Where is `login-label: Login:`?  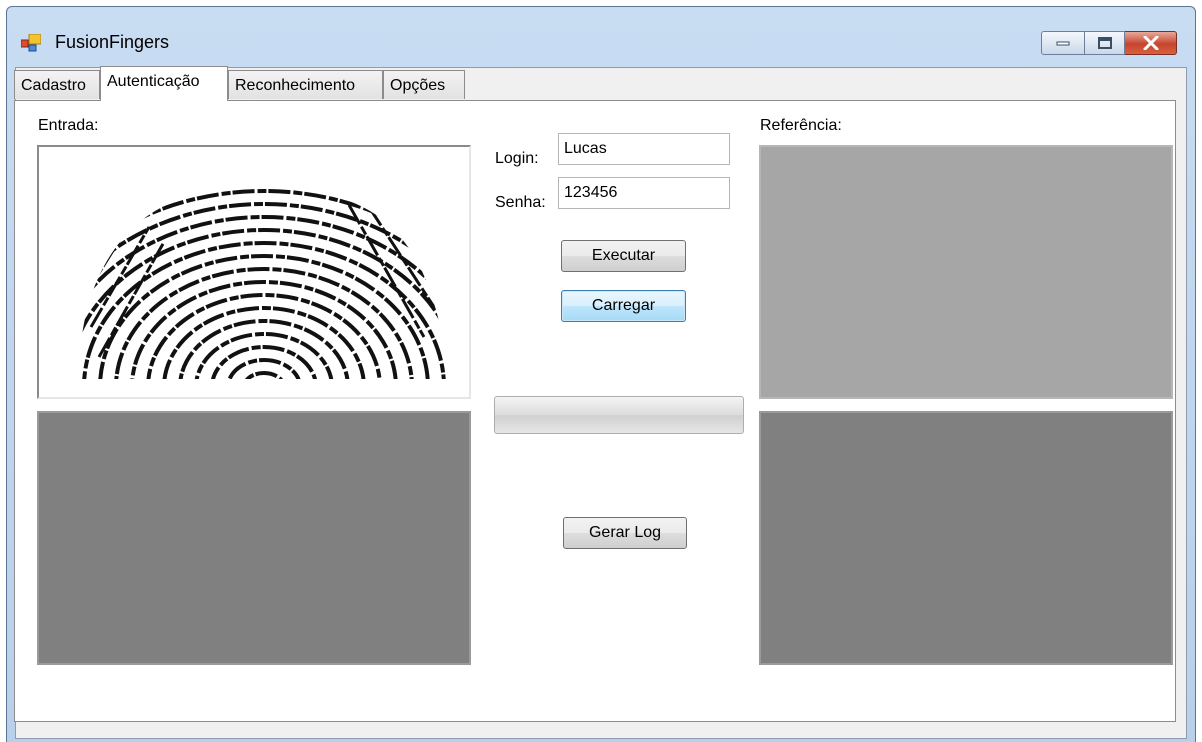 login-label: Login: is located at coordinates (517, 158).